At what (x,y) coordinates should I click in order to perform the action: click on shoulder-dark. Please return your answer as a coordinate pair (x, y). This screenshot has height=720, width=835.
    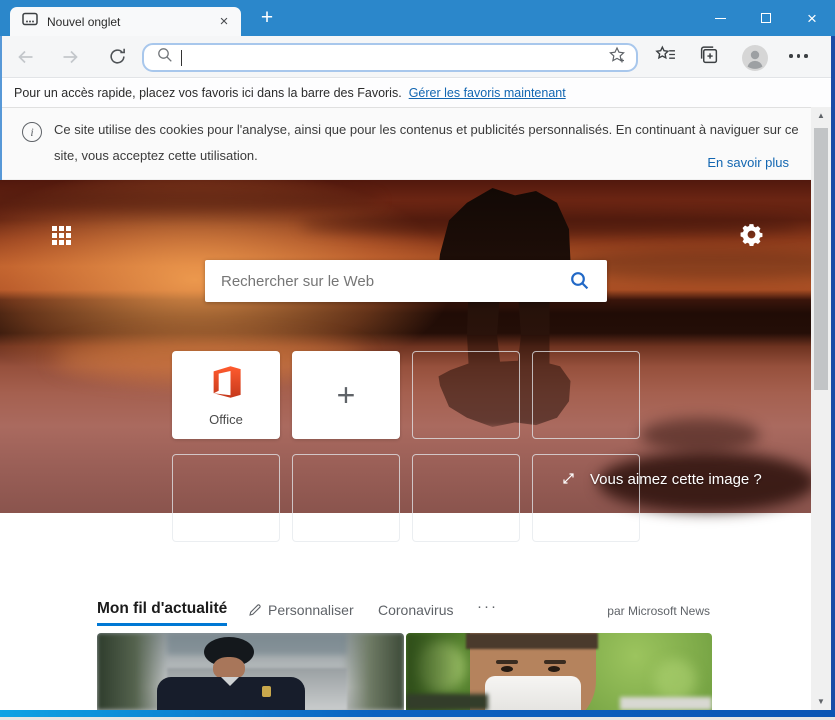
    Looking at the image, I should click on (447, 702).